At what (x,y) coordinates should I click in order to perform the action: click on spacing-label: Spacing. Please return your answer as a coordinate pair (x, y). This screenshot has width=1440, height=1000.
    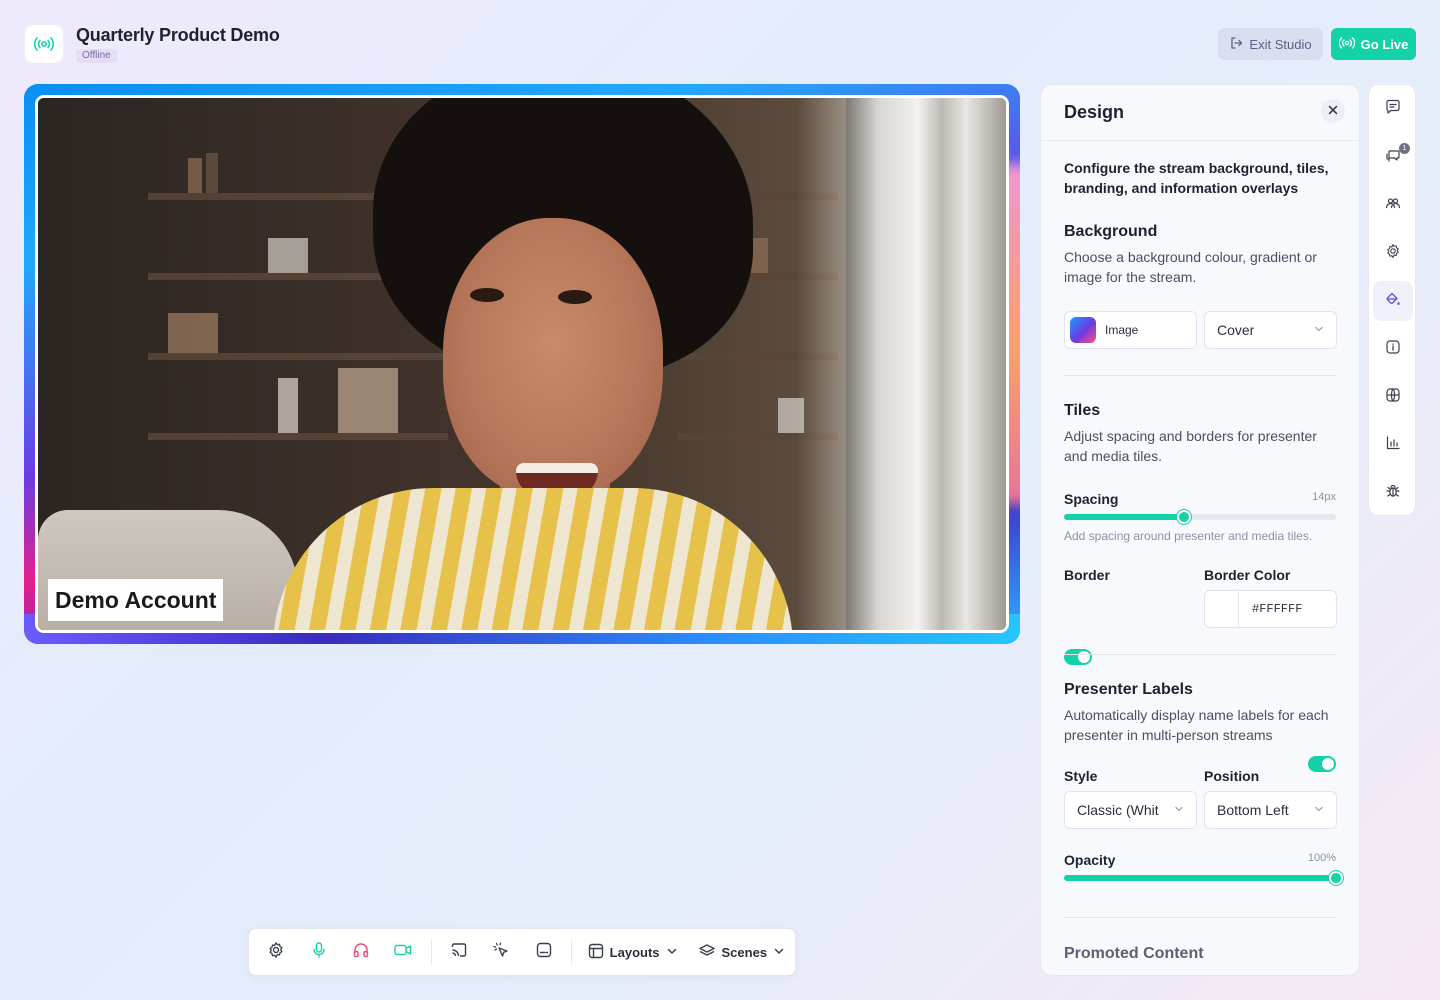
    Looking at the image, I should click on (1091, 499).